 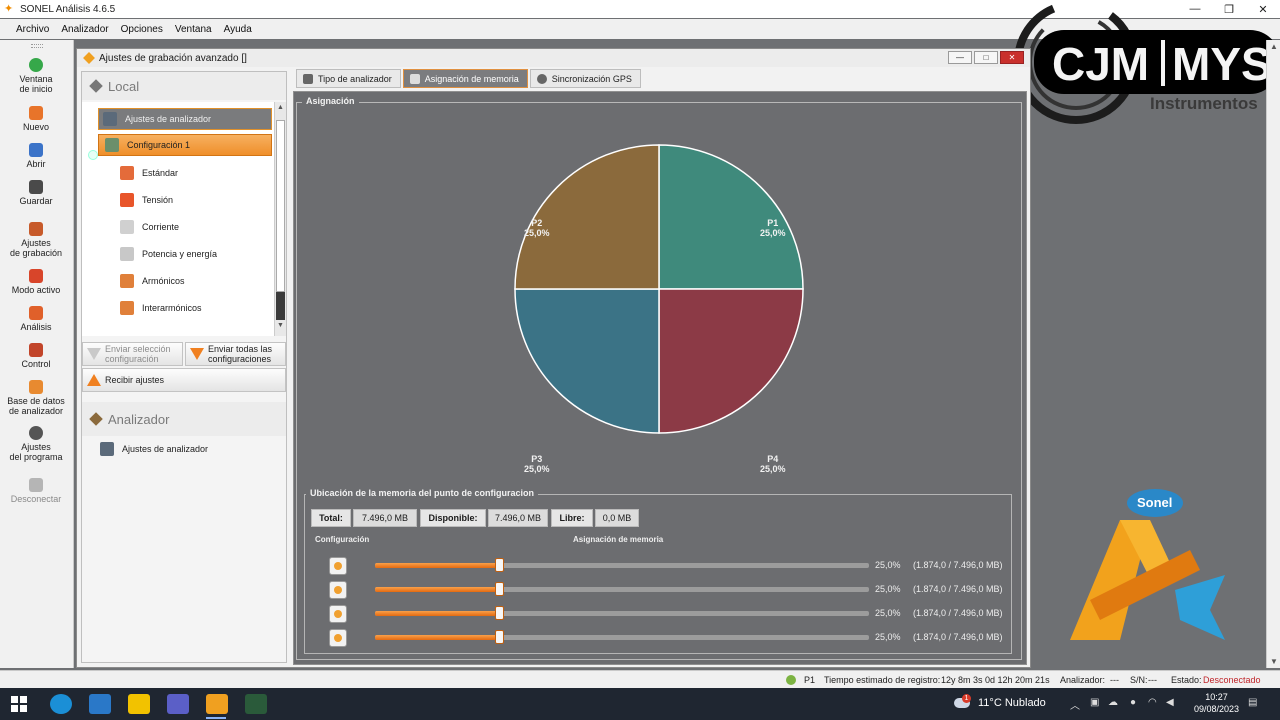 I want to click on tree-item-configuration-1: Configuración 1, so click(x=185, y=145).